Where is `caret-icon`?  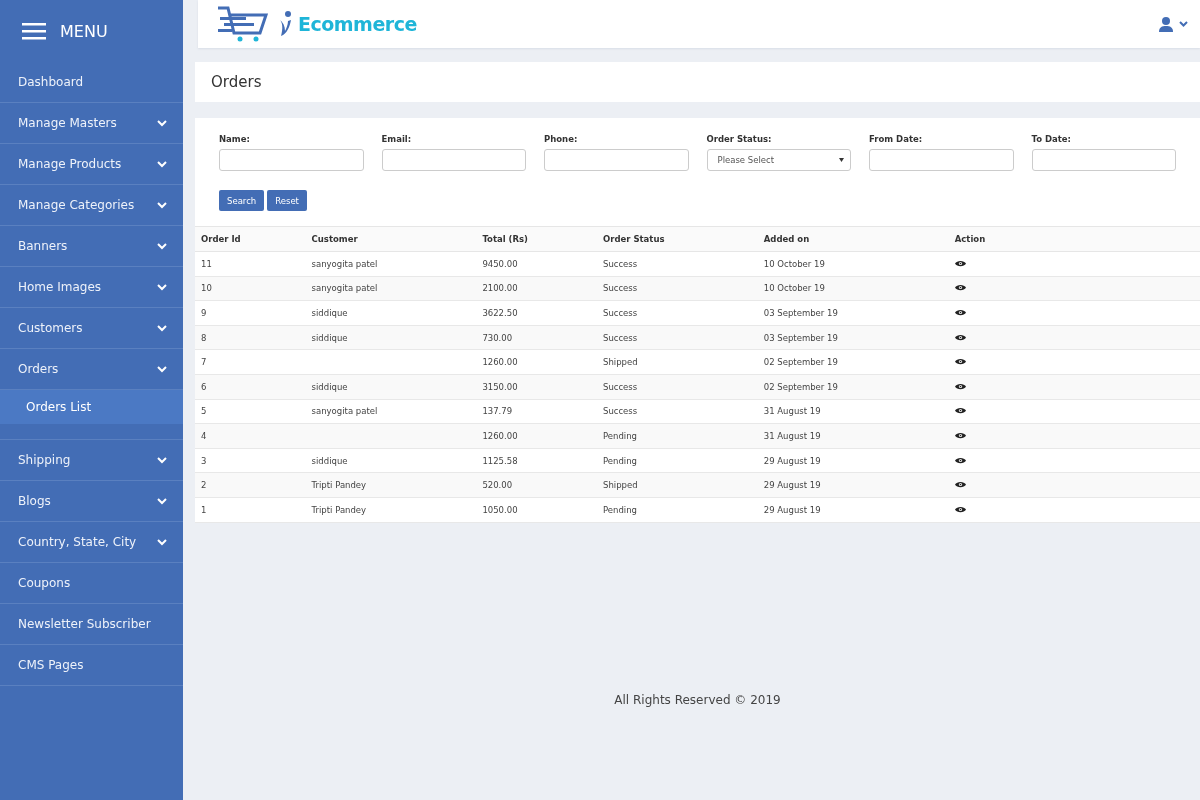 caret-icon is located at coordinates (841, 160).